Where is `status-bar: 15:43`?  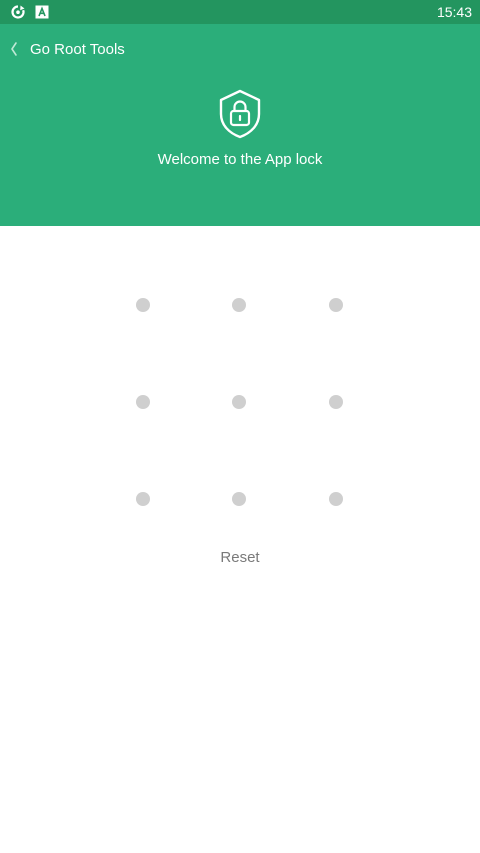
status-bar: 15:43 is located at coordinates (240, 12).